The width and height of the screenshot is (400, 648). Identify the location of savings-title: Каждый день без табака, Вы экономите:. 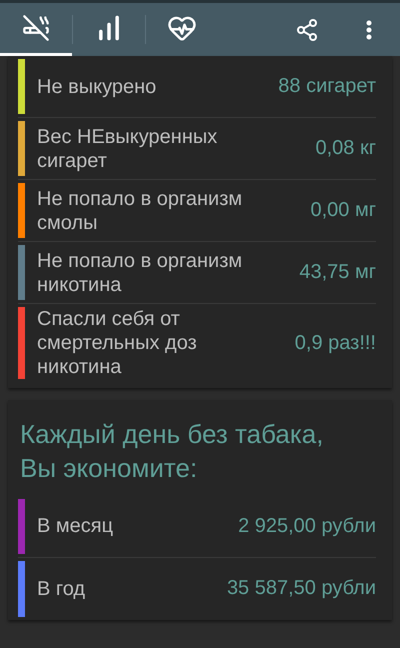
(171, 451).